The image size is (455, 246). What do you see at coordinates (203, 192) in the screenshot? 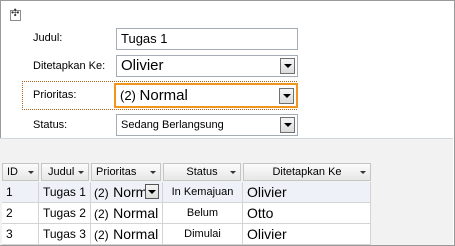
I see `cell-status: In Kemajuan` at bounding box center [203, 192].